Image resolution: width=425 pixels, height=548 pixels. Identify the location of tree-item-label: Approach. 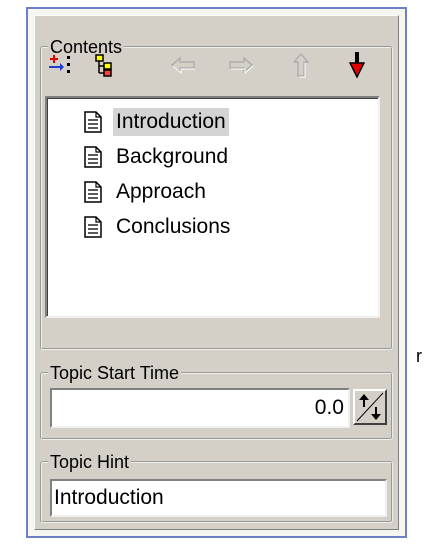
(161, 191).